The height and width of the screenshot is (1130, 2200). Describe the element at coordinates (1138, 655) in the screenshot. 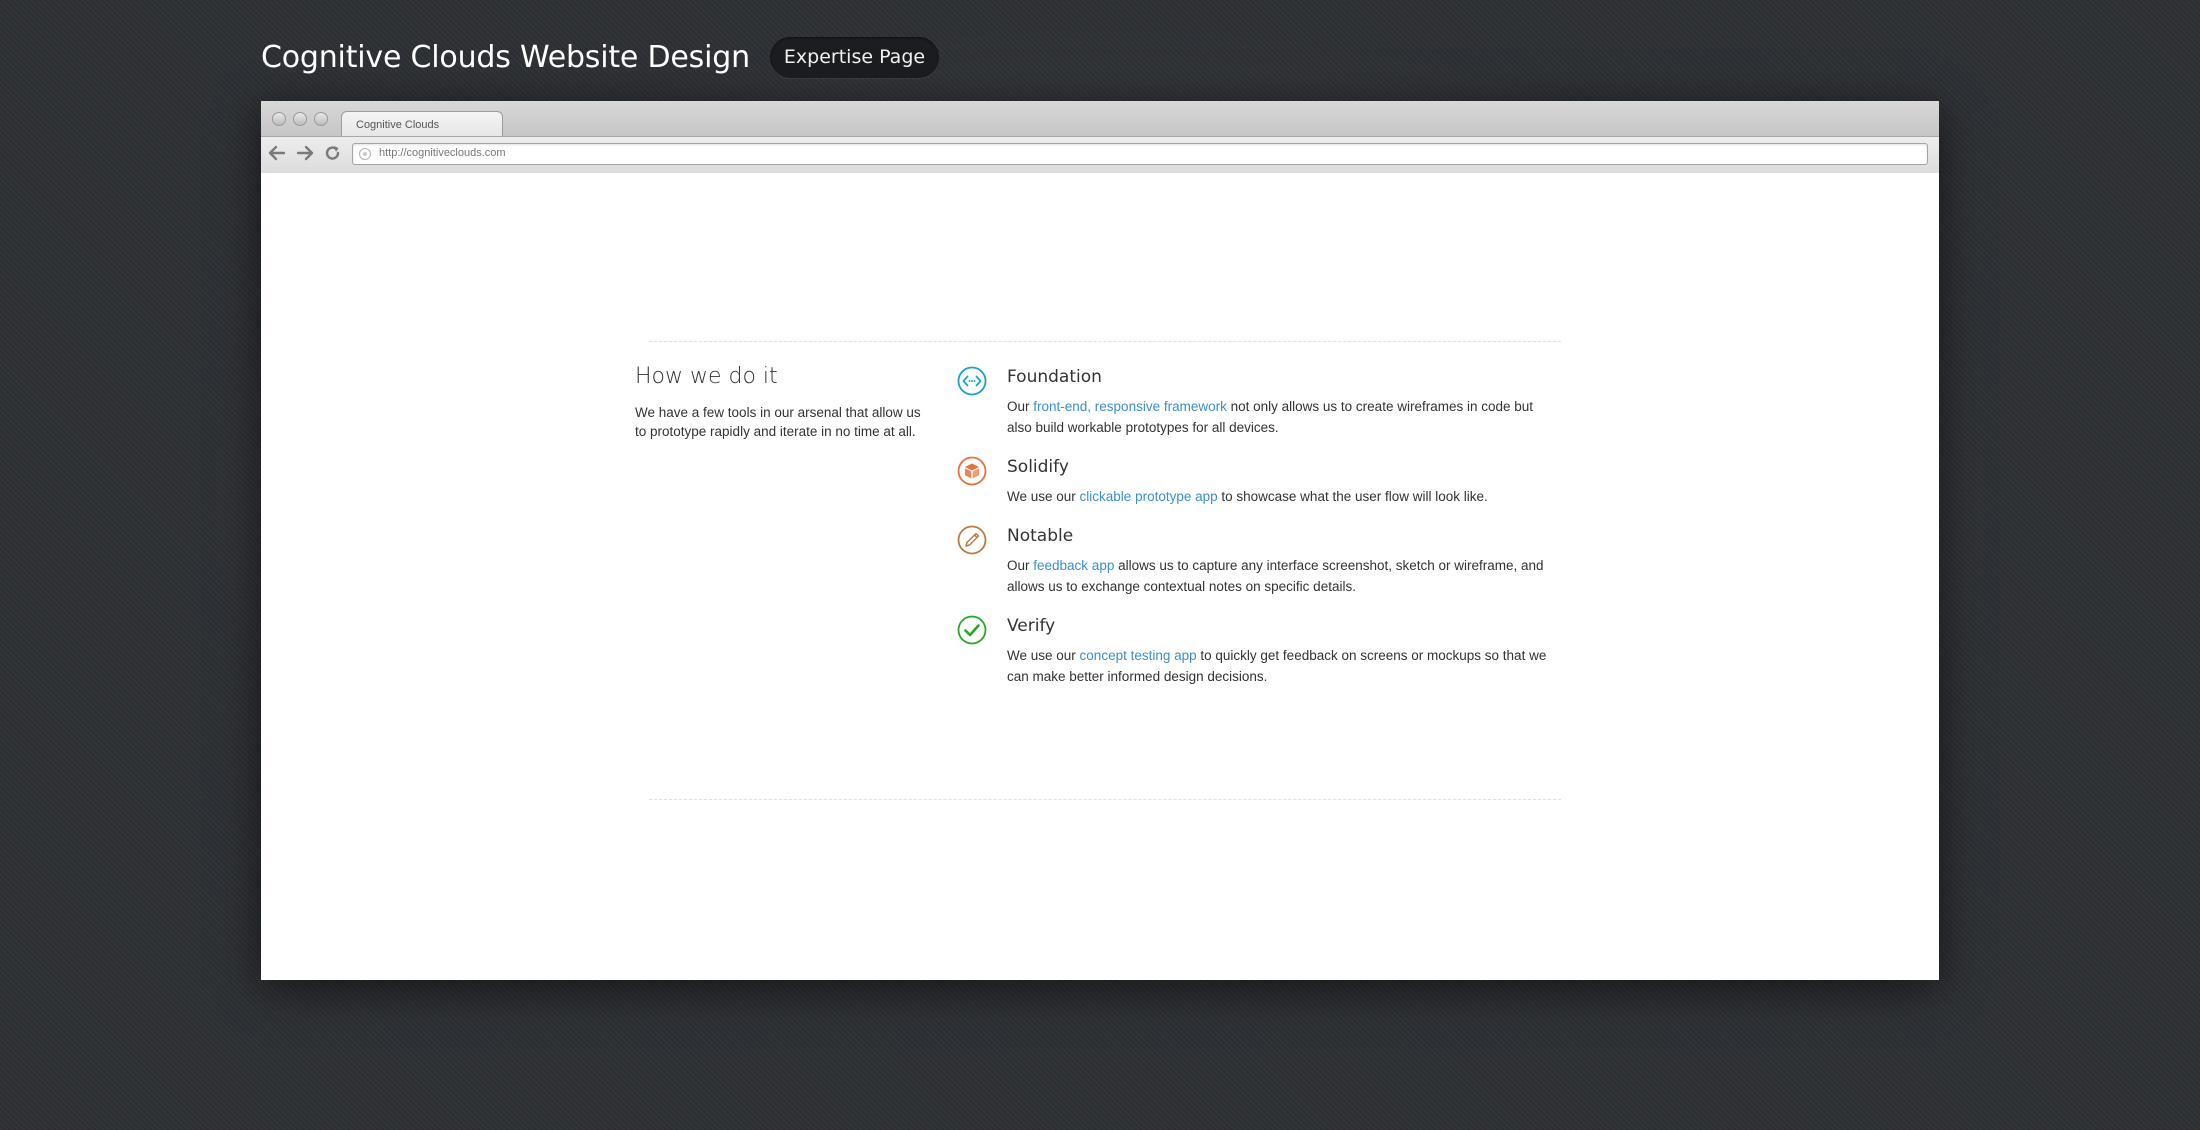

I see `concept-testing-link: concept testing app` at that location.